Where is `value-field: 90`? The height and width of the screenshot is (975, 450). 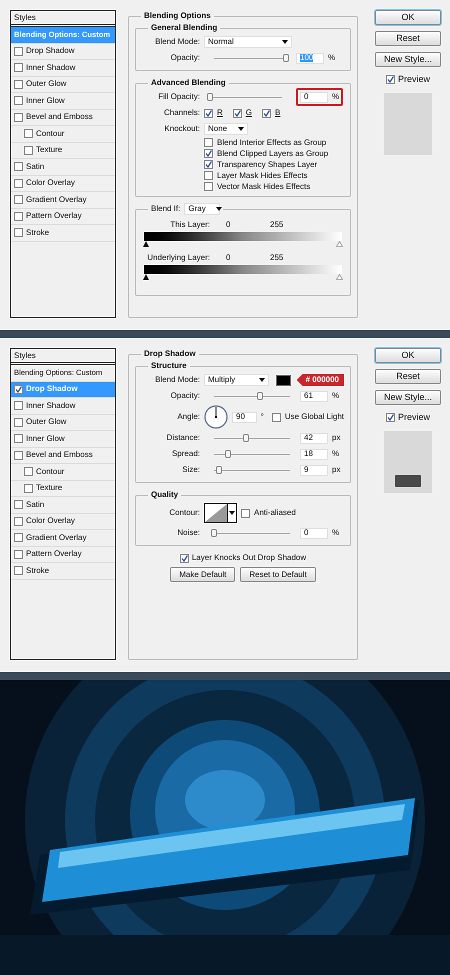
value-field: 90 is located at coordinates (244, 417).